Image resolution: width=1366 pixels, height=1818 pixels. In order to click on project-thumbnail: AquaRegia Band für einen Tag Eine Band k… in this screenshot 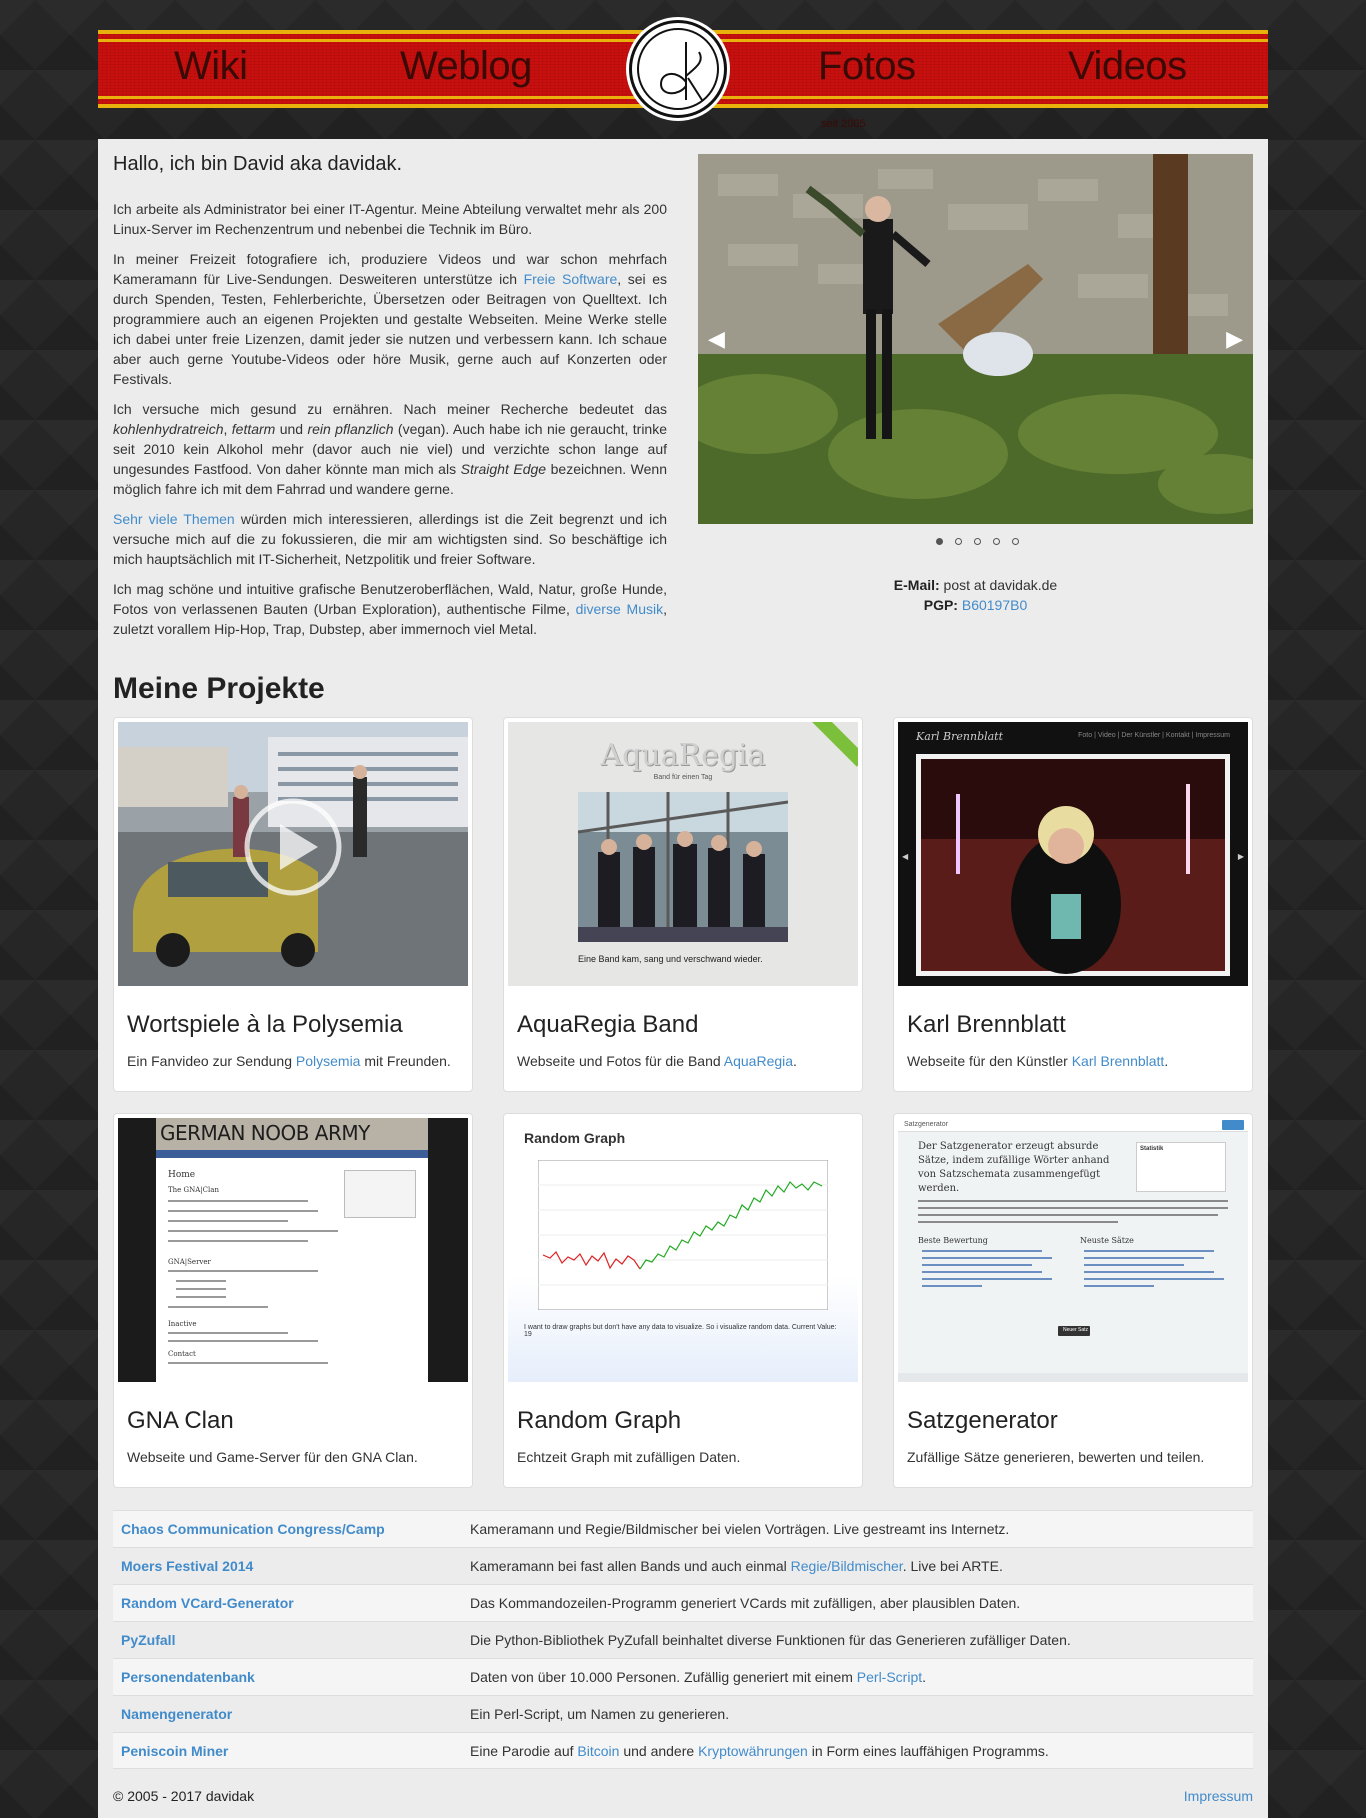, I will do `click(683, 854)`.